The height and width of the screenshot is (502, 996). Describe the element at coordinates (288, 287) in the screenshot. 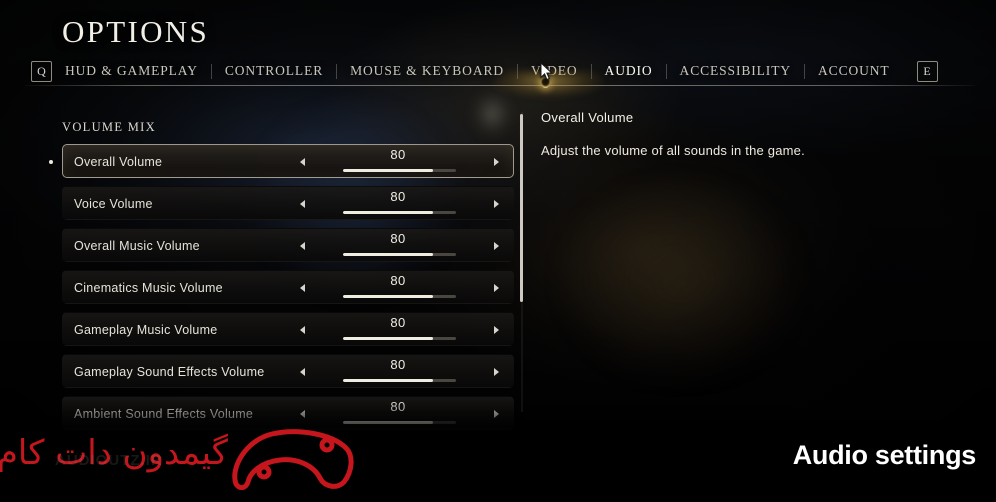

I see `setting-row: Cinematics Music Volume 80` at that location.